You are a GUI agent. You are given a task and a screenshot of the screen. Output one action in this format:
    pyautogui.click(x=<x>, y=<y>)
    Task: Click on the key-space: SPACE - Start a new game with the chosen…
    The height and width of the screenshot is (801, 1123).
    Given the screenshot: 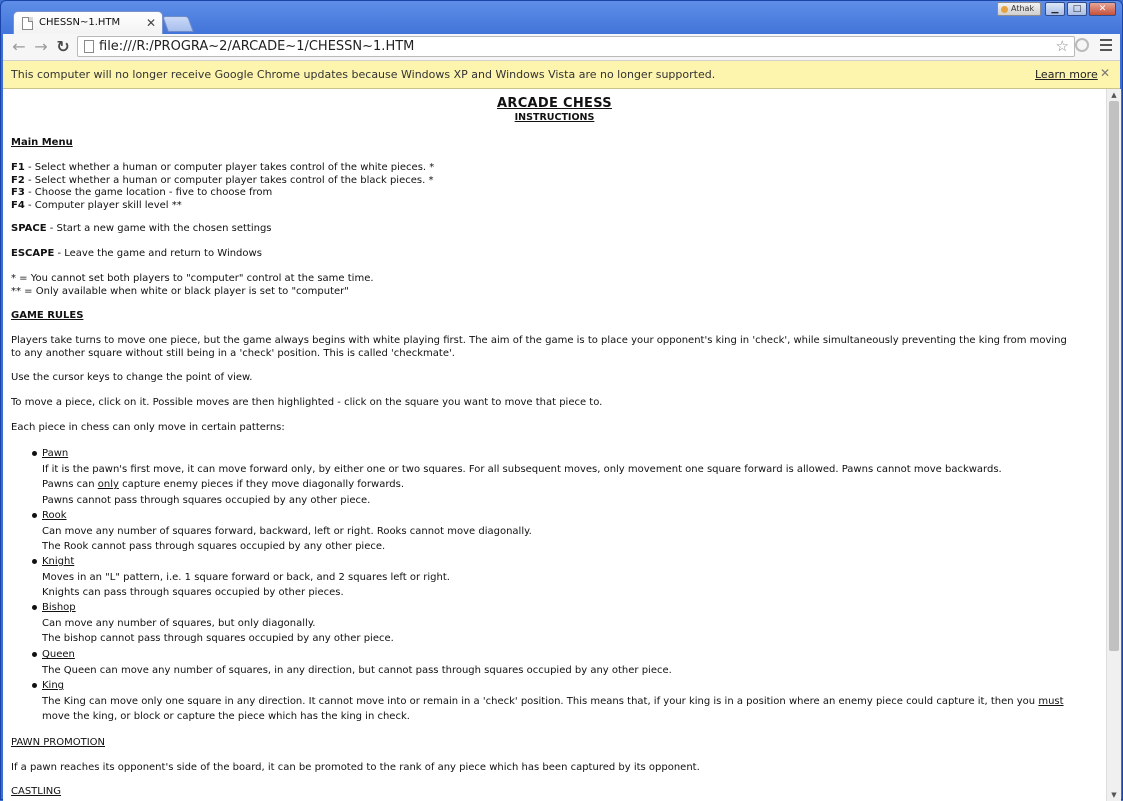 What is the action you would take?
    pyautogui.click(x=141, y=228)
    